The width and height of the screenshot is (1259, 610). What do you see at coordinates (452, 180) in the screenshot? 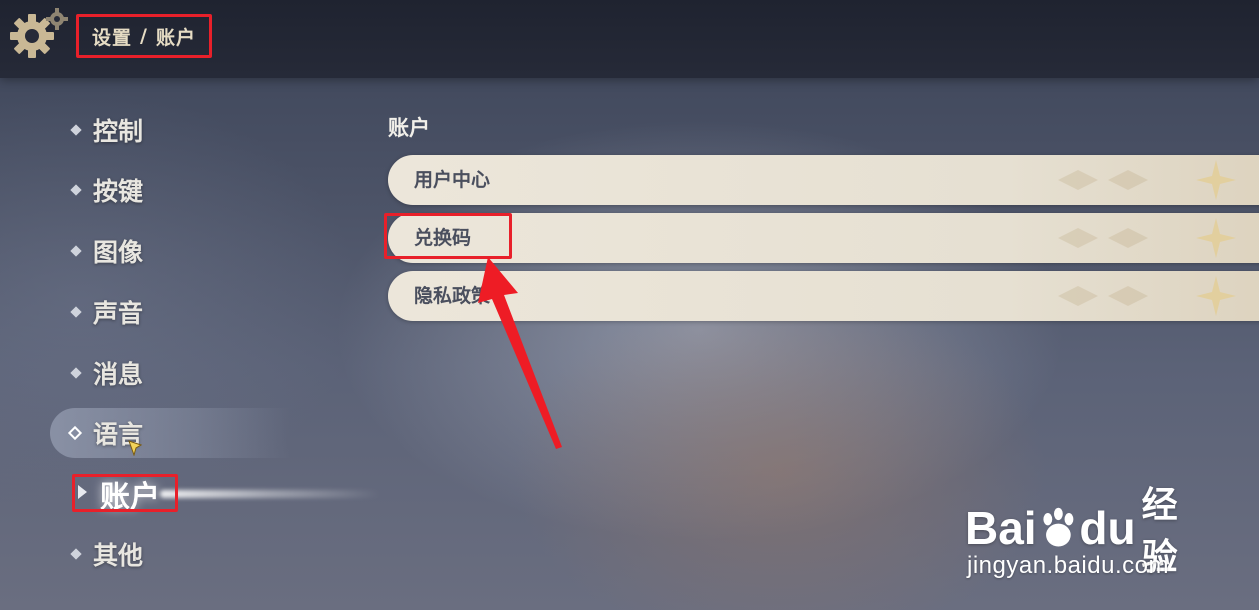
I see `option-label: 用户中心` at bounding box center [452, 180].